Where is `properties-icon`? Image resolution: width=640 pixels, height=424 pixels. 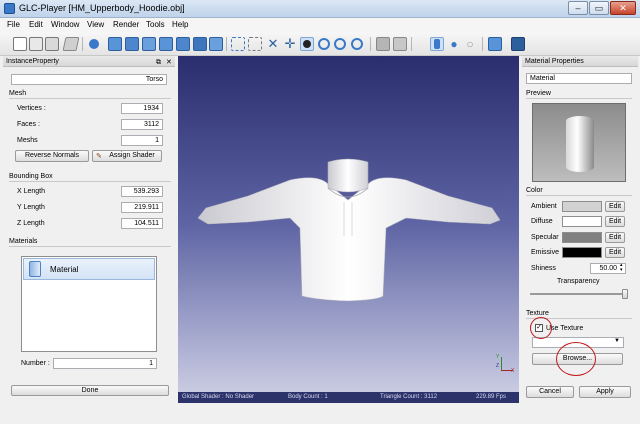 properties-icon is located at coordinates (518, 44).